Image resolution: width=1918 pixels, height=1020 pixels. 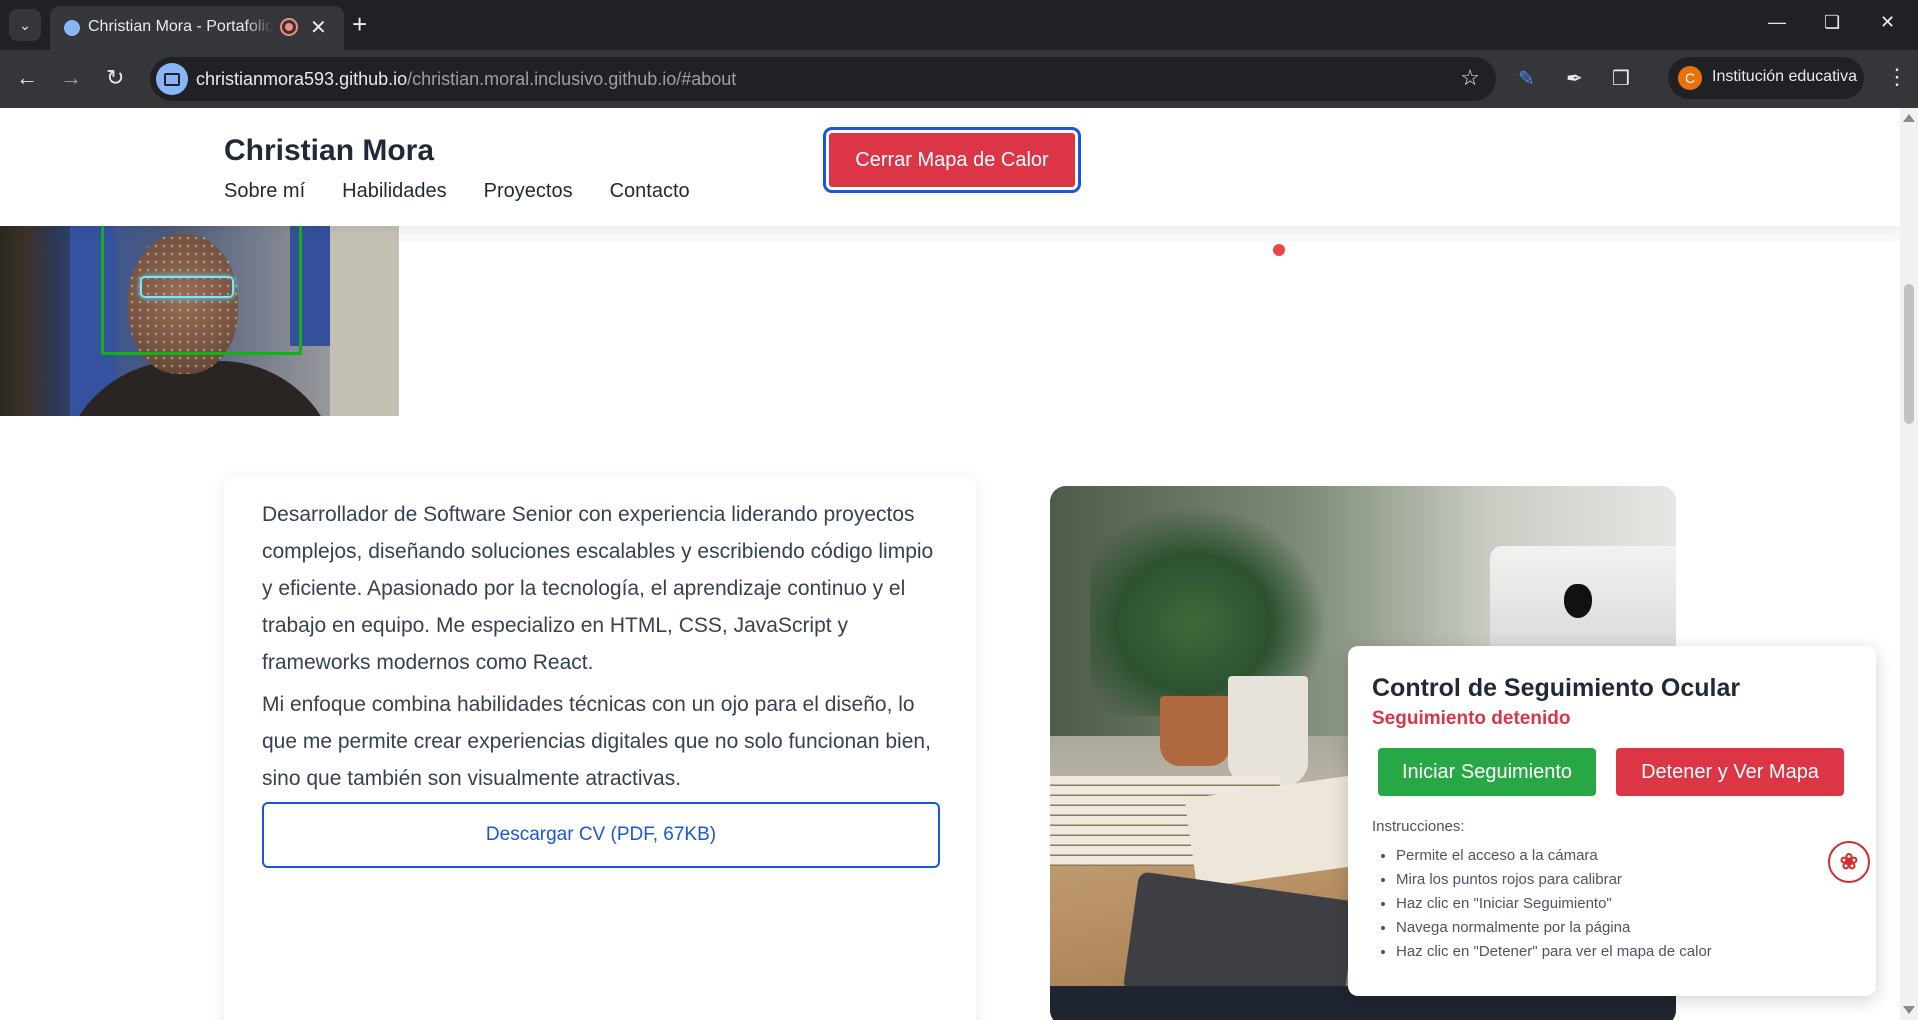 I want to click on forward-arrow-icon: →, so click(x=71, y=78).